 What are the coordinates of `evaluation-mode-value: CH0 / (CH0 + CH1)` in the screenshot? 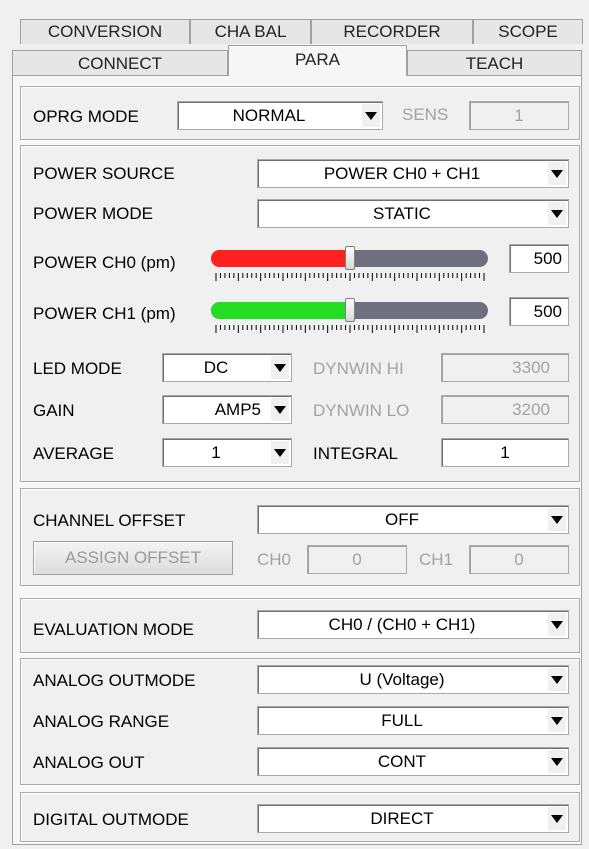 It's located at (402, 624).